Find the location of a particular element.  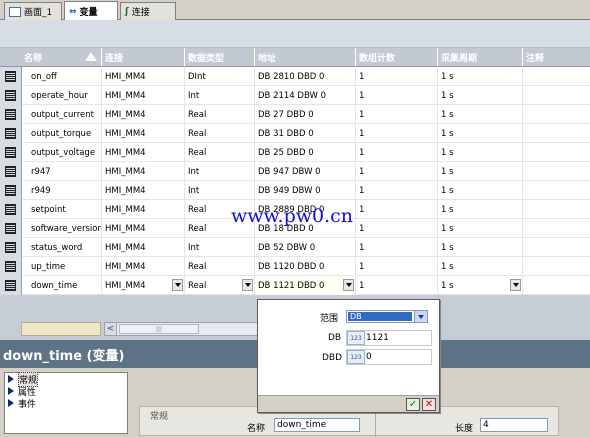

cell-name: up_time is located at coordinates (62, 266).